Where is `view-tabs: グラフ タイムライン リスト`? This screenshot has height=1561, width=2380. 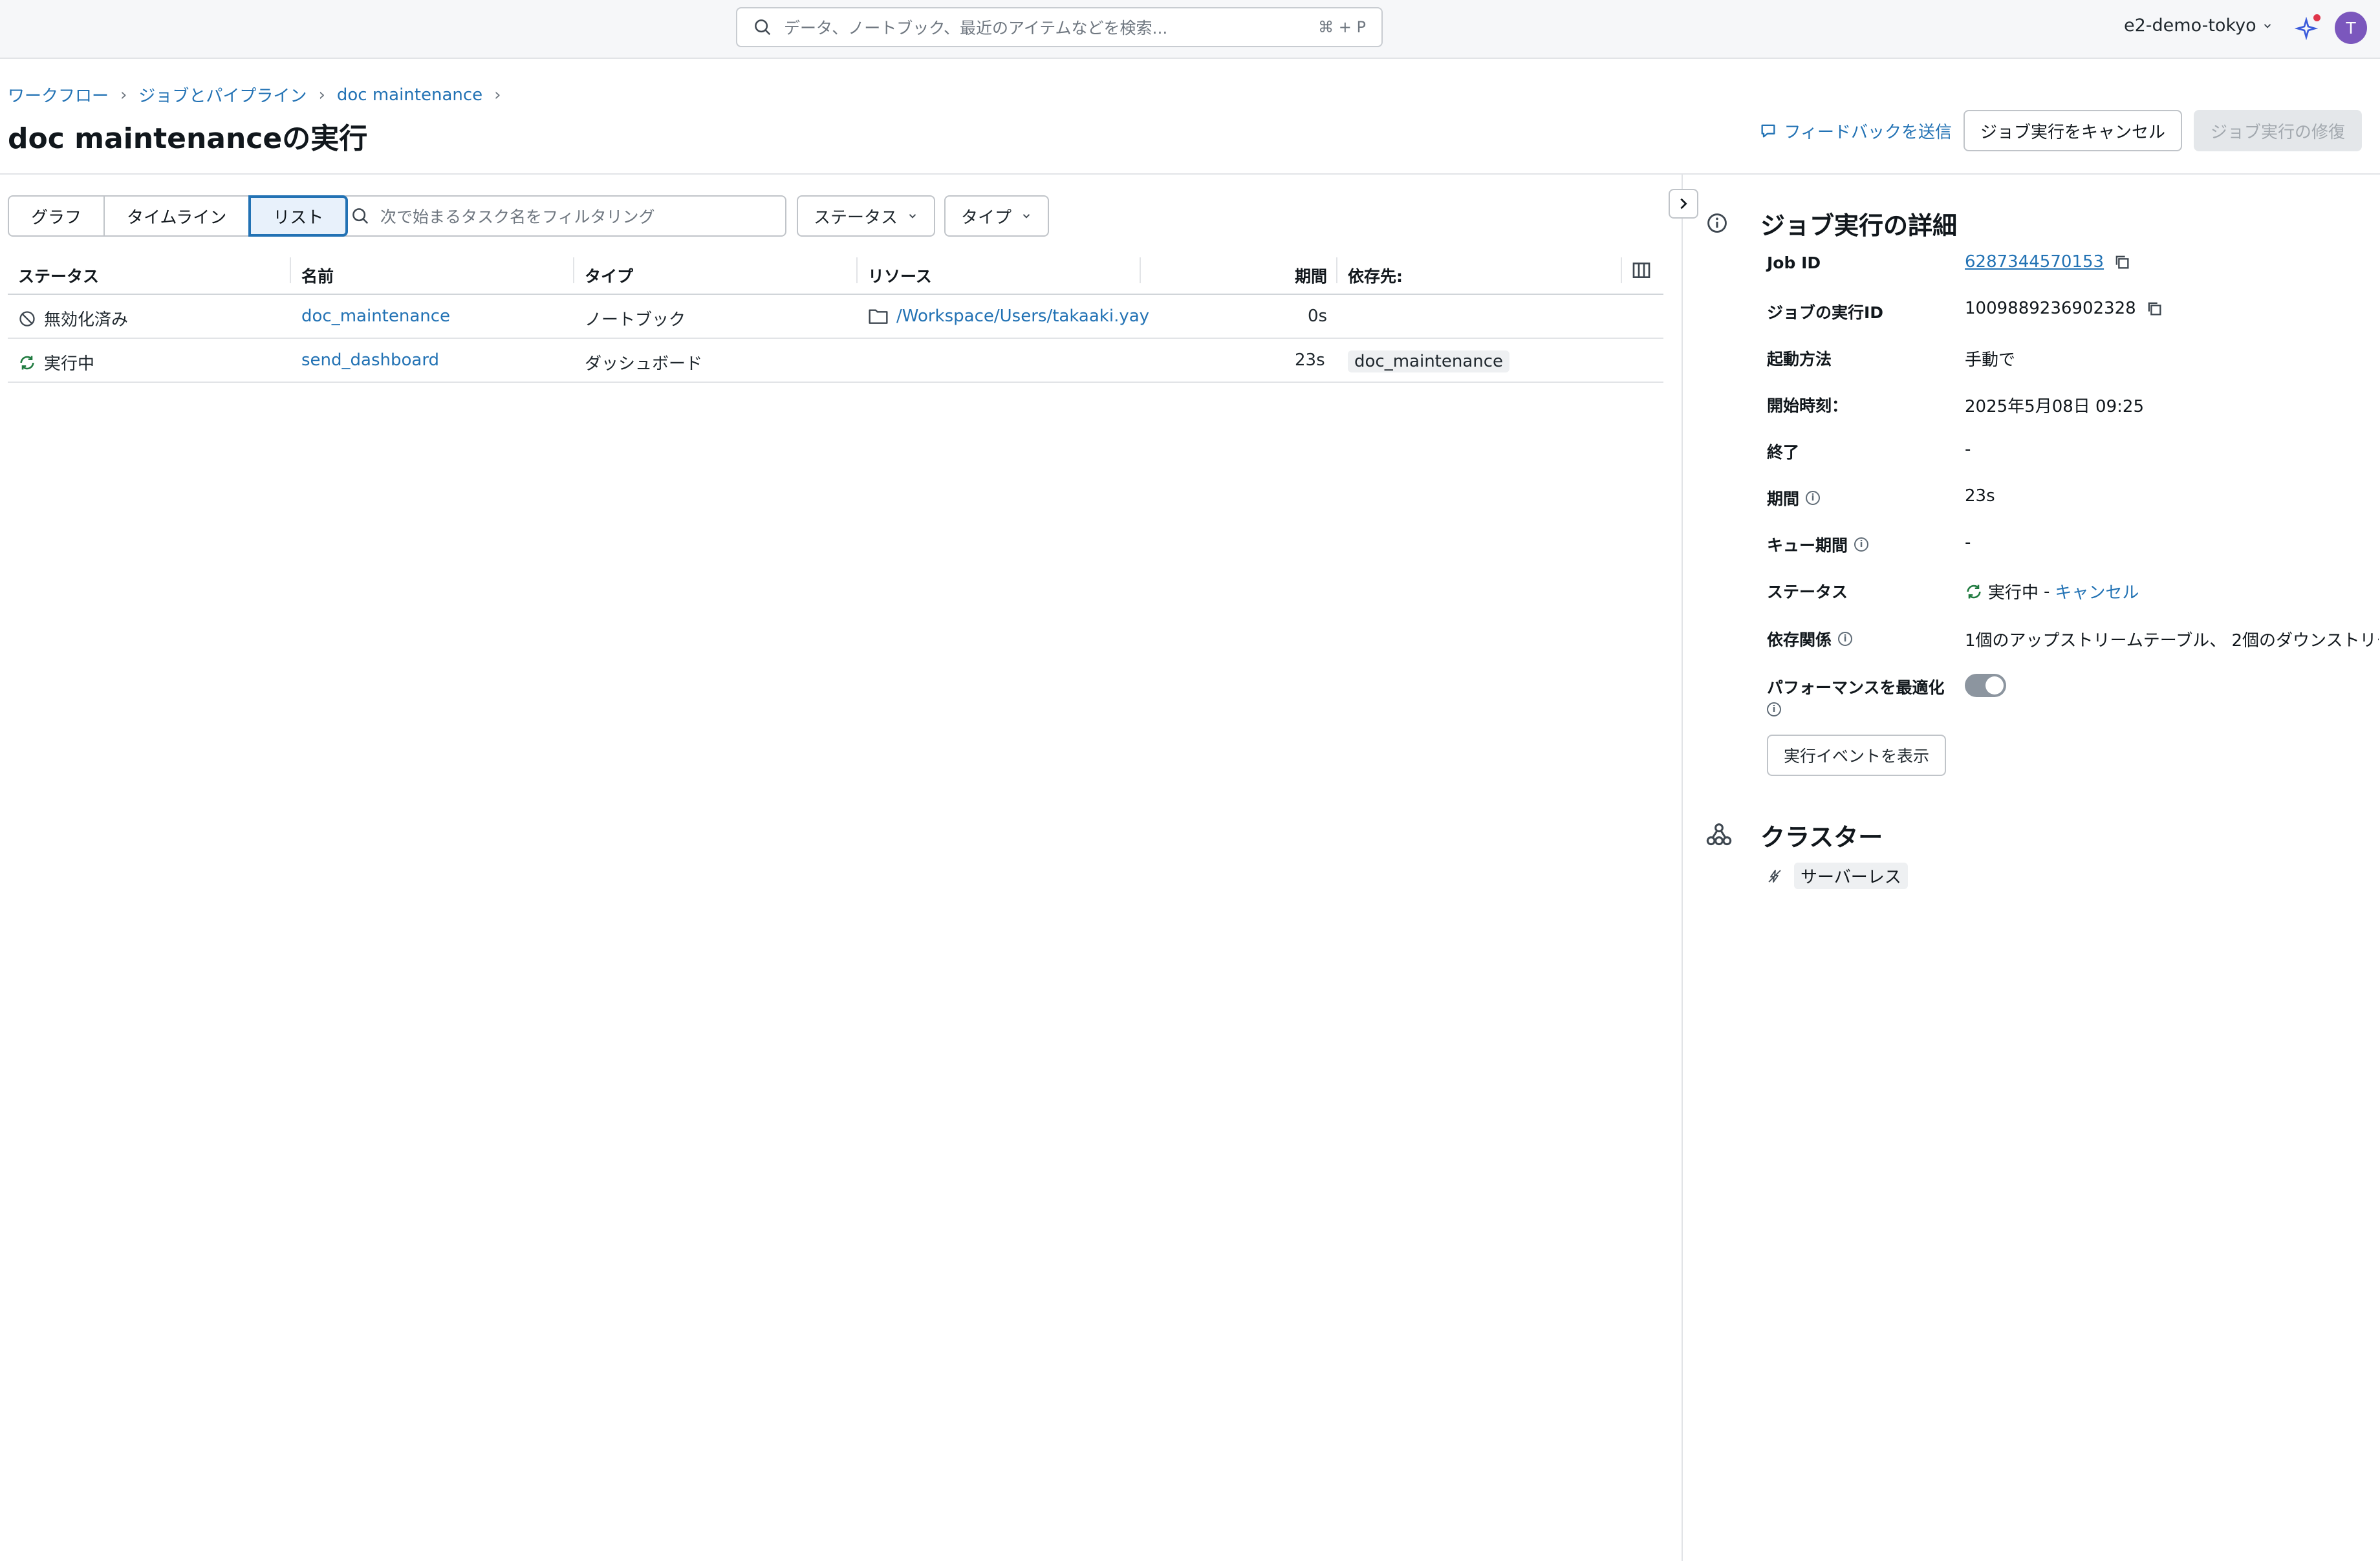 view-tabs: グラフ タイムライン リスト is located at coordinates (178, 216).